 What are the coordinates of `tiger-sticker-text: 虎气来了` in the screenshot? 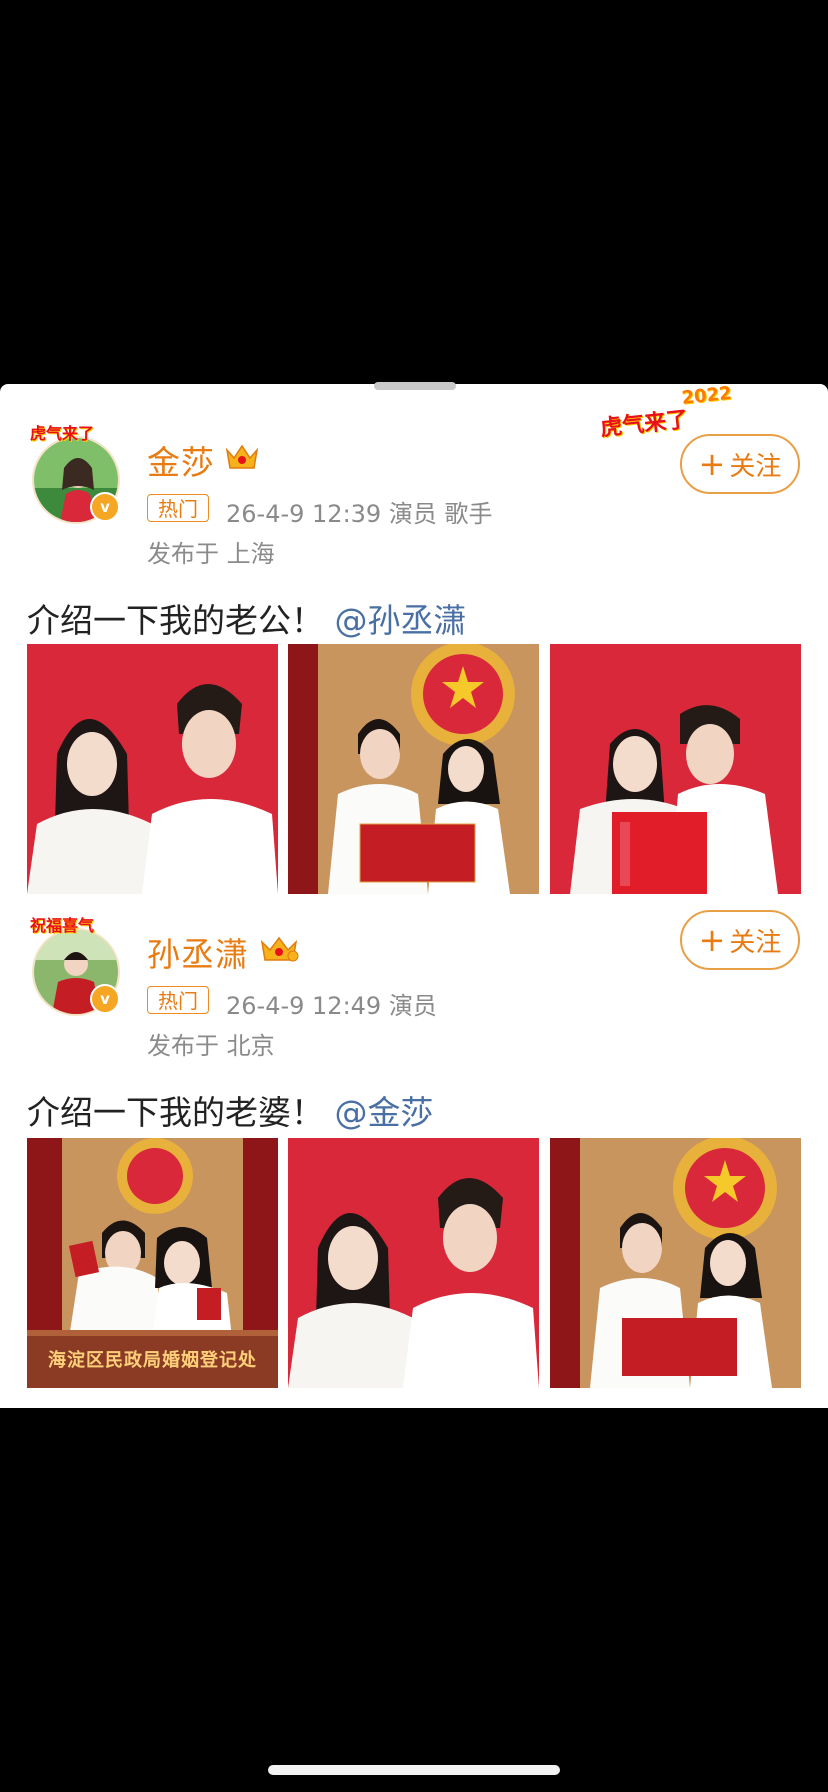 It's located at (644, 424).